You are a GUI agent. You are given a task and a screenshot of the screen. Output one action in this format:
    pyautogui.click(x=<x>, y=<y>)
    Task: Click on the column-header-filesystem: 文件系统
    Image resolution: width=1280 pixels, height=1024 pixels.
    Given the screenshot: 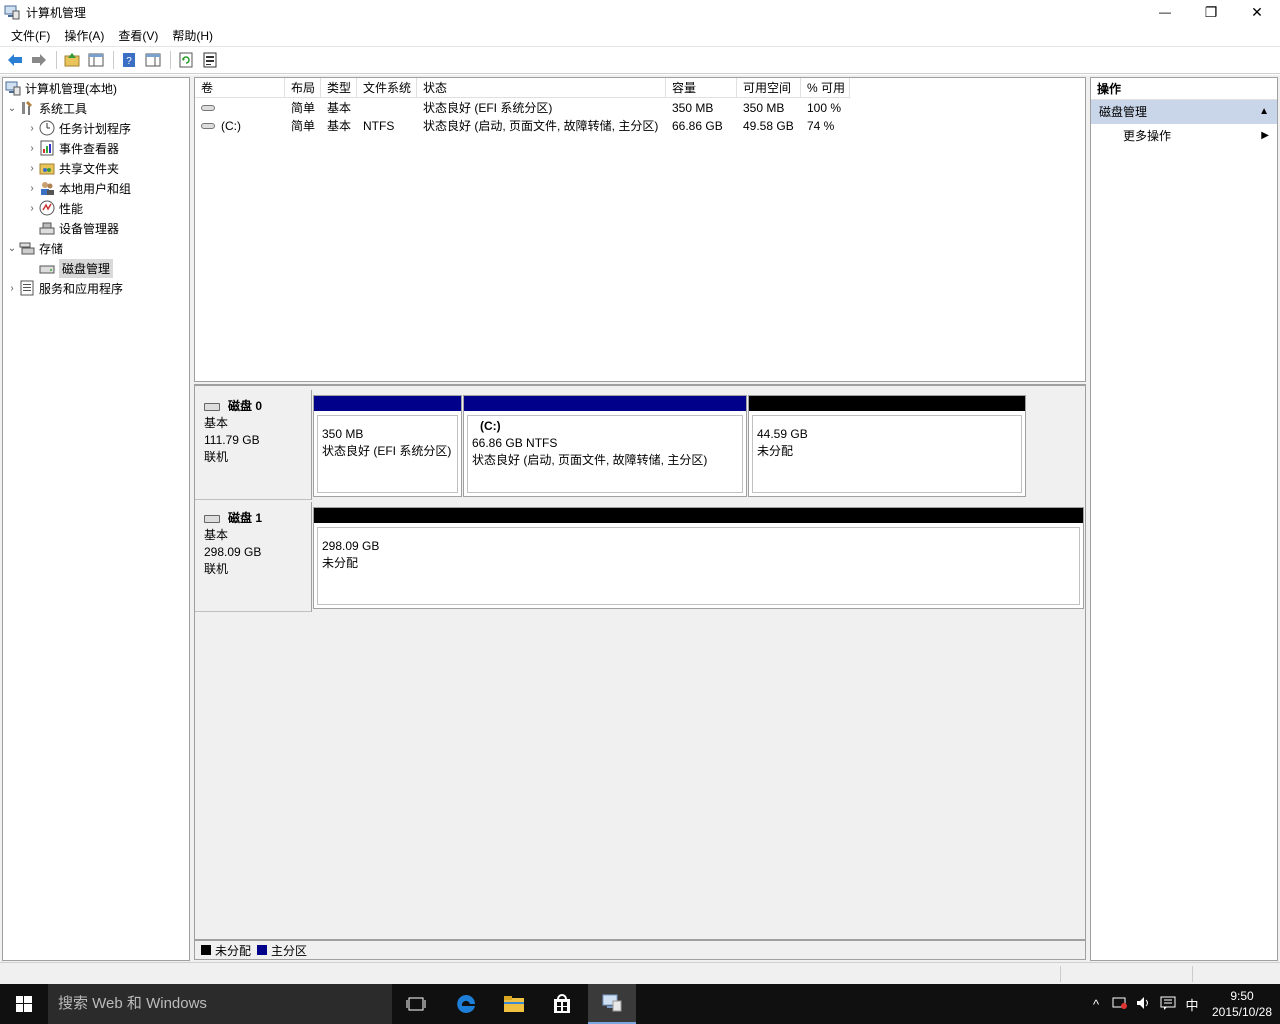 What is the action you would take?
    pyautogui.click(x=387, y=88)
    